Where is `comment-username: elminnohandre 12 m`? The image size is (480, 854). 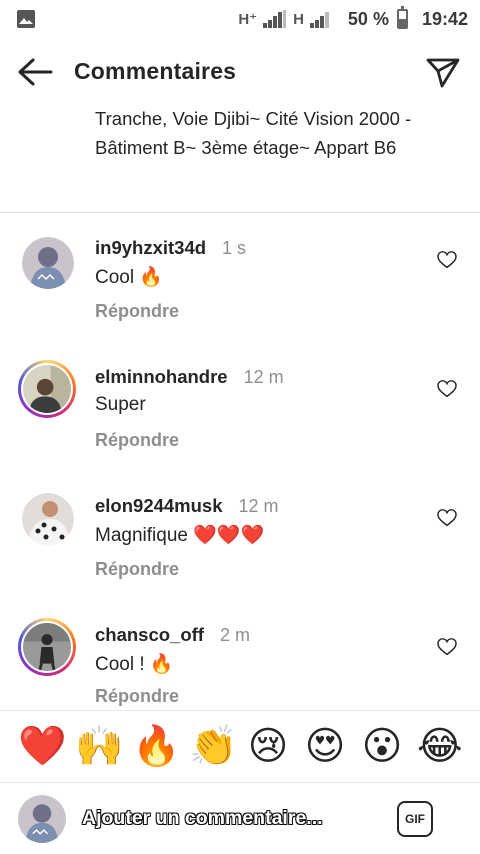
comment-username: elminnohandre 12 m is located at coordinates (189, 377).